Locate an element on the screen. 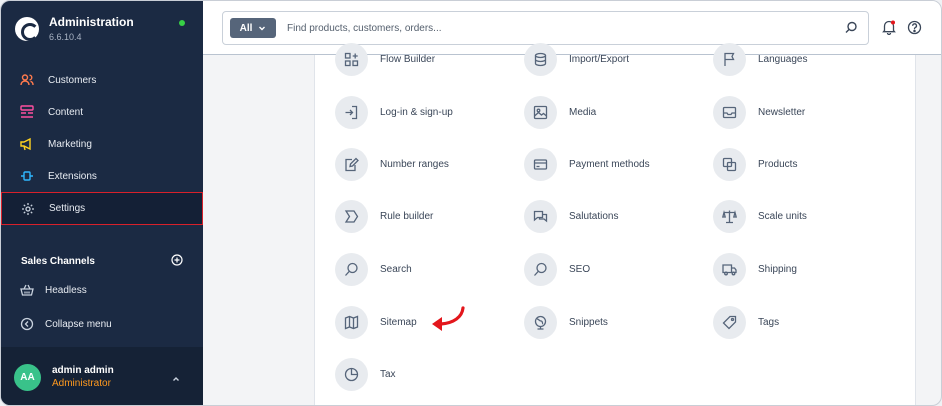 Image resolution: width=942 pixels, height=406 pixels. image-icon is located at coordinates (540, 112).